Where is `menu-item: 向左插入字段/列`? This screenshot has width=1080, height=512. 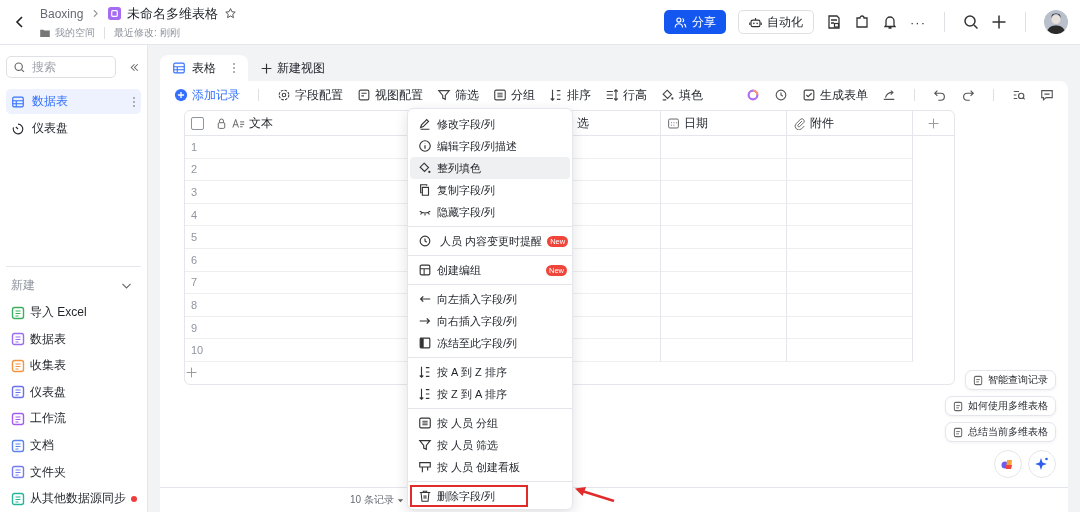 menu-item: 向左插入字段/列 is located at coordinates (490, 299).